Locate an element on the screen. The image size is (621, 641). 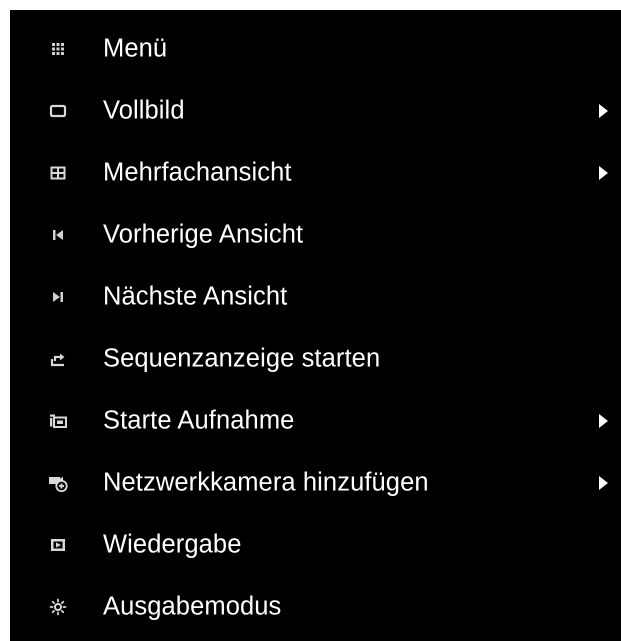
menu-item-label: Vollbild is located at coordinates (144, 110).